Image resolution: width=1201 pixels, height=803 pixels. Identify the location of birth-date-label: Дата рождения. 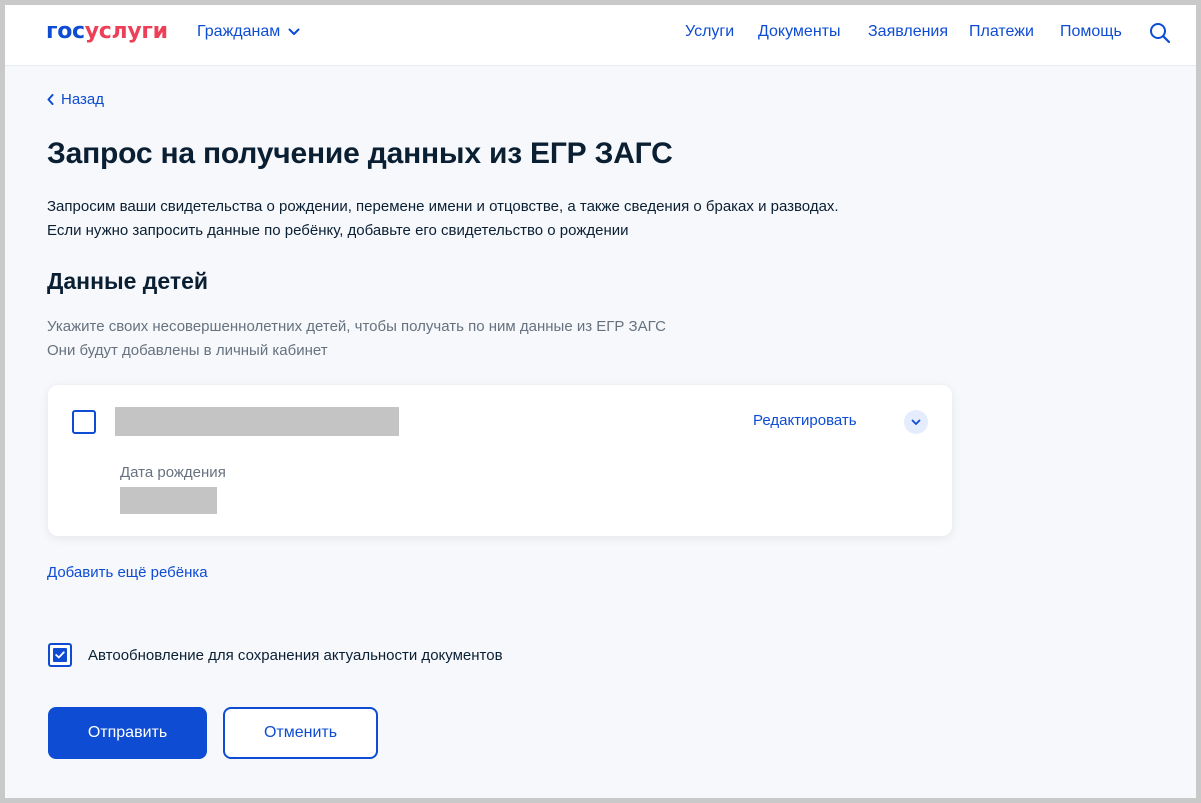
(173, 472).